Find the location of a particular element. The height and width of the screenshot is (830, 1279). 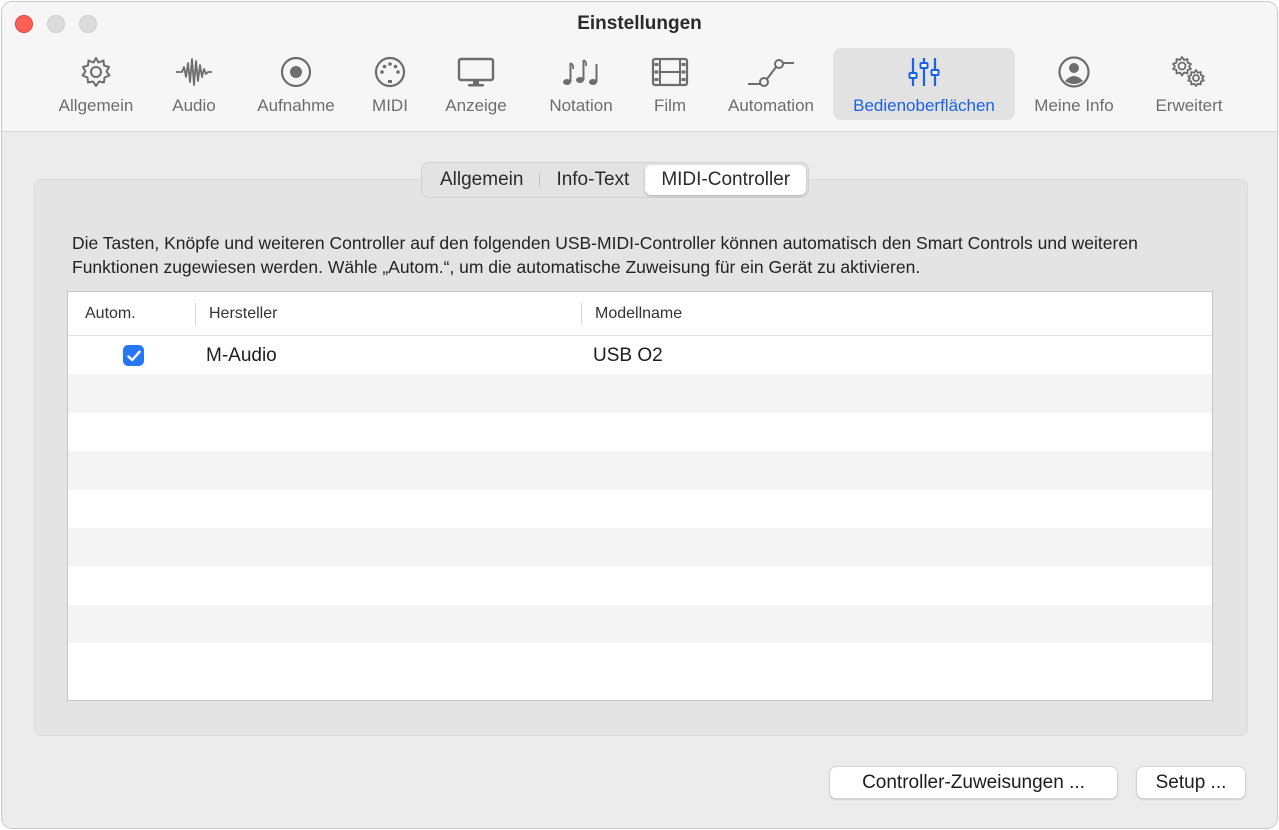

table-row: M-Audio USB O2 is located at coordinates (640, 355).